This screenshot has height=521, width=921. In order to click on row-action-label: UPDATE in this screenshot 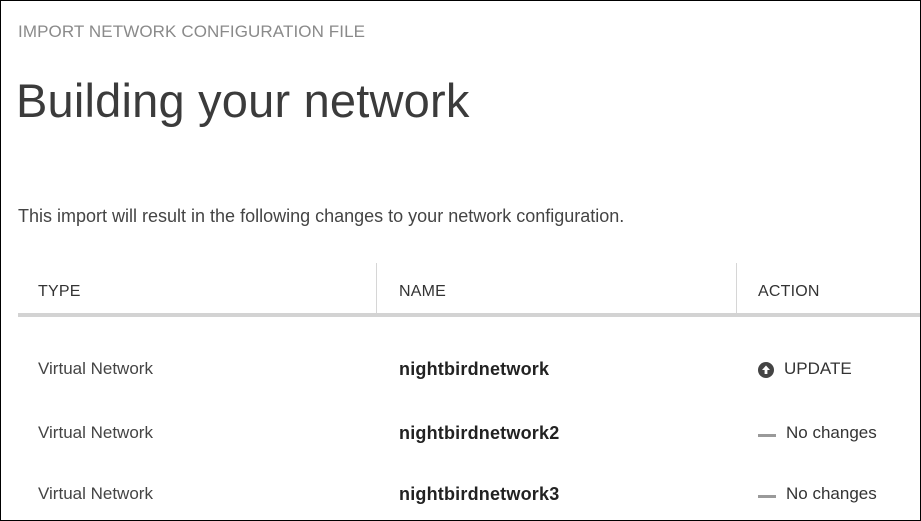, I will do `click(818, 368)`.